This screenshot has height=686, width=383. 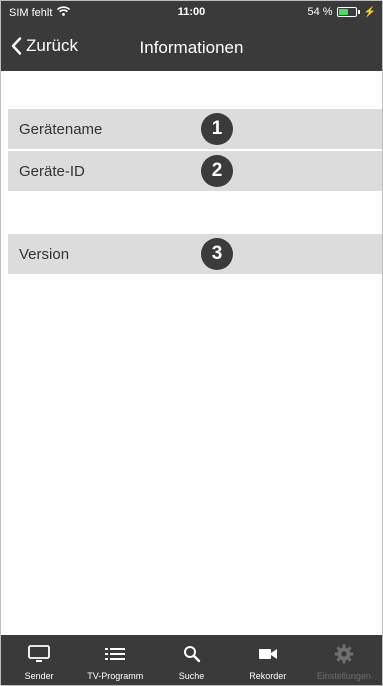 What do you see at coordinates (195, 254) in the screenshot?
I see `version-row: Version 3` at bounding box center [195, 254].